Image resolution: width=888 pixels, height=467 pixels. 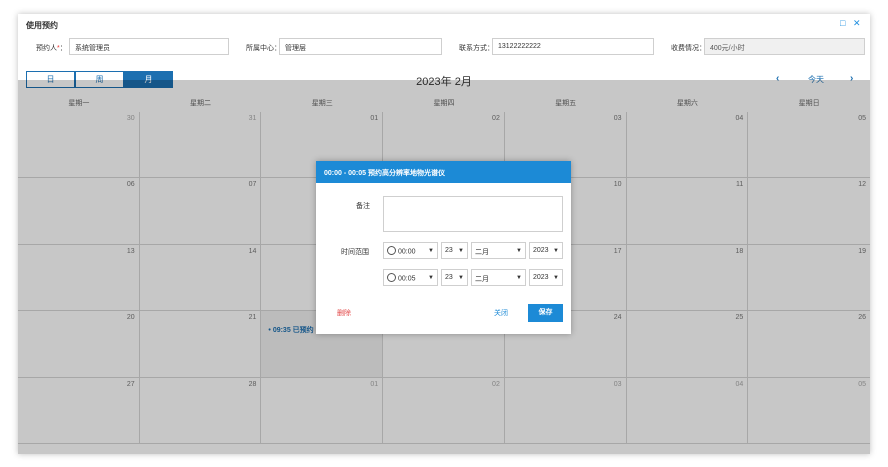 I want to click on start-year-select: 2023 ▼, so click(x=546, y=250).